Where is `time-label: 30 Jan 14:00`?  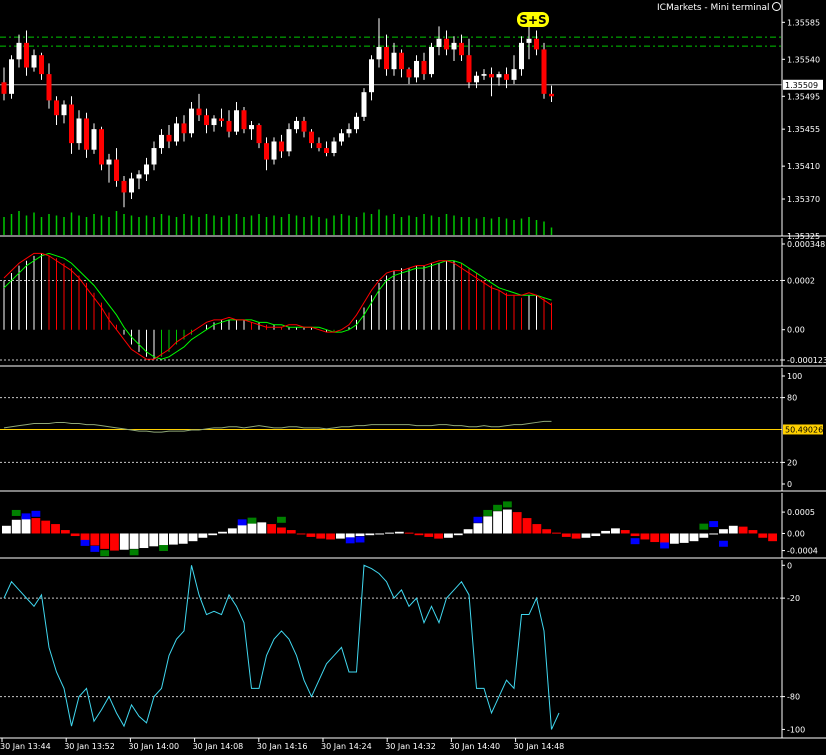 time-label: 30 Jan 14:00 is located at coordinates (153, 746).